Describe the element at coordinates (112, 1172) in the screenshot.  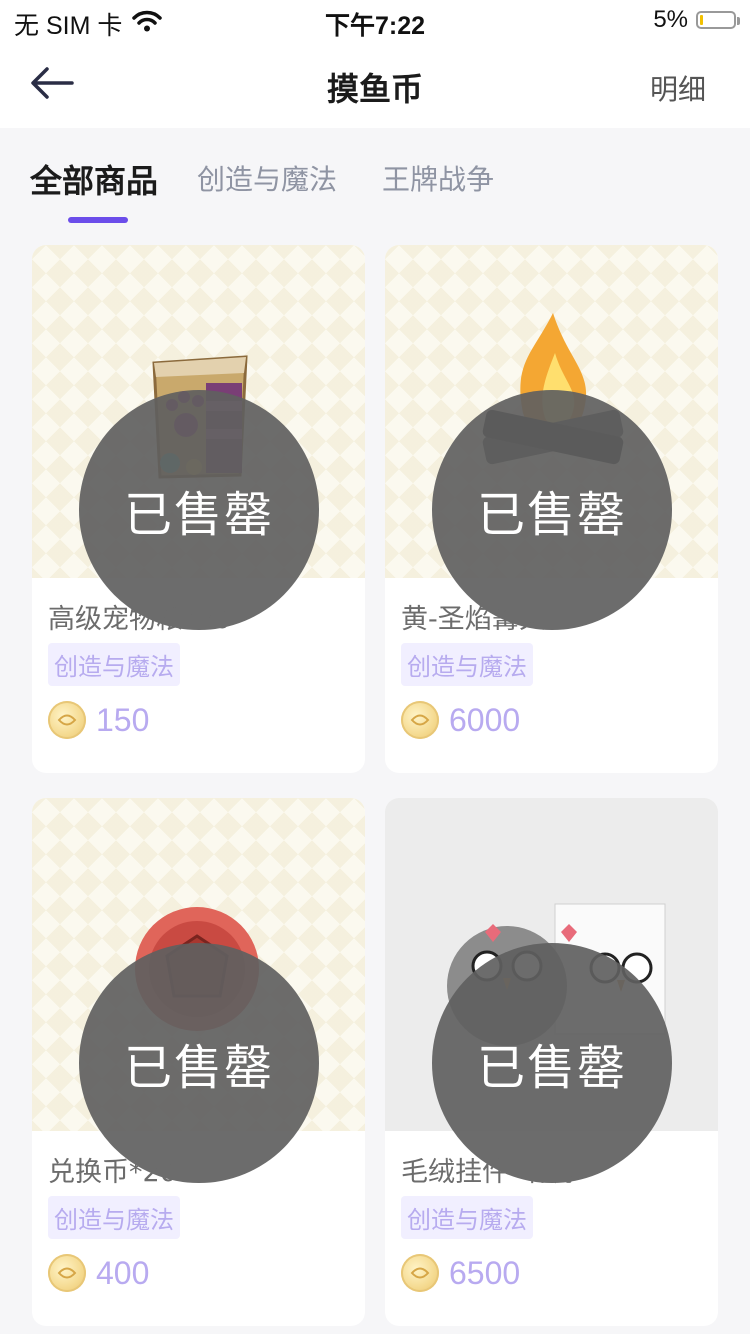
I see `product-name: 兑换币*20` at that location.